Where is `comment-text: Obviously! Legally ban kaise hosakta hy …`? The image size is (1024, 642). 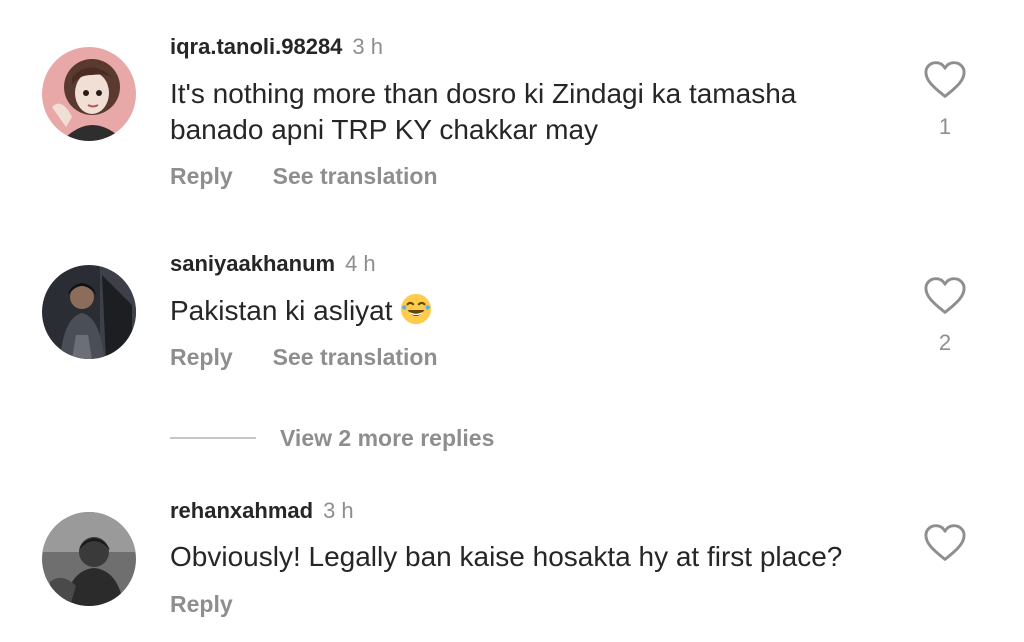 comment-text: Obviously! Legally ban kaise hosakta hy … is located at coordinates (530, 557).